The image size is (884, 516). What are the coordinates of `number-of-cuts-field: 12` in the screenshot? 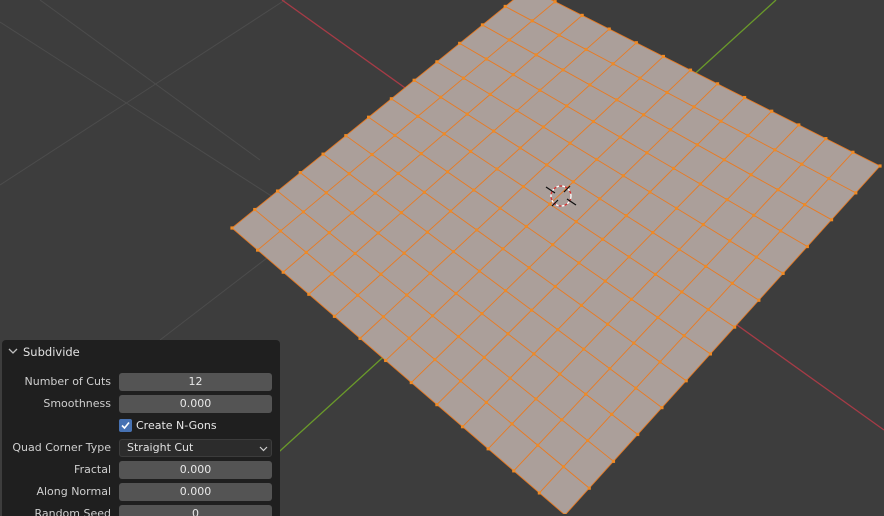 It's located at (195, 382).